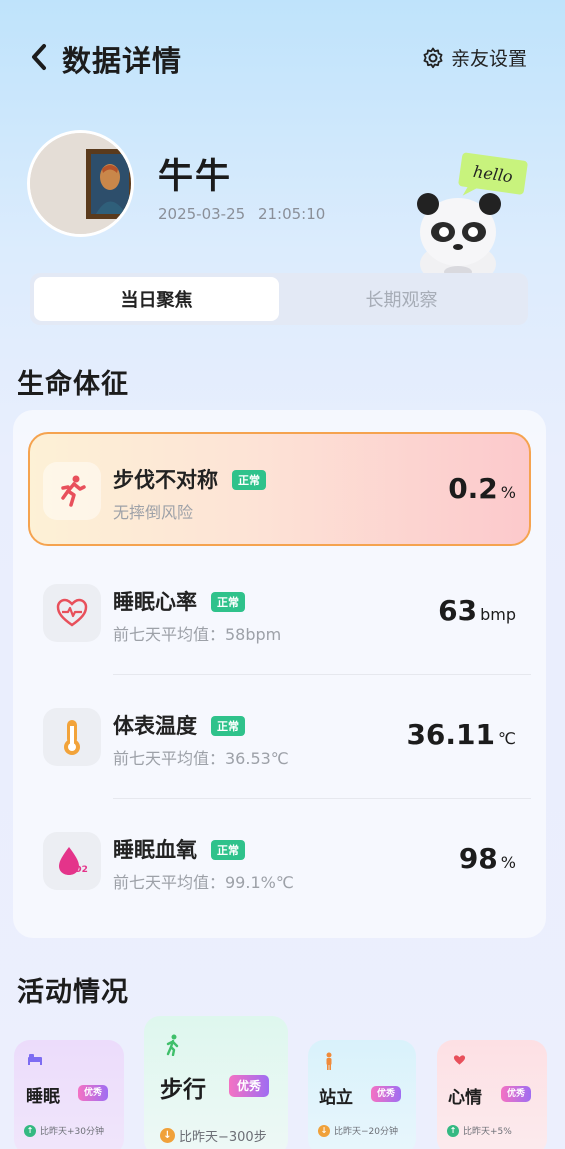  Describe the element at coordinates (189, 479) in the screenshot. I see `vital-name: 步伐不对称 正常` at that location.